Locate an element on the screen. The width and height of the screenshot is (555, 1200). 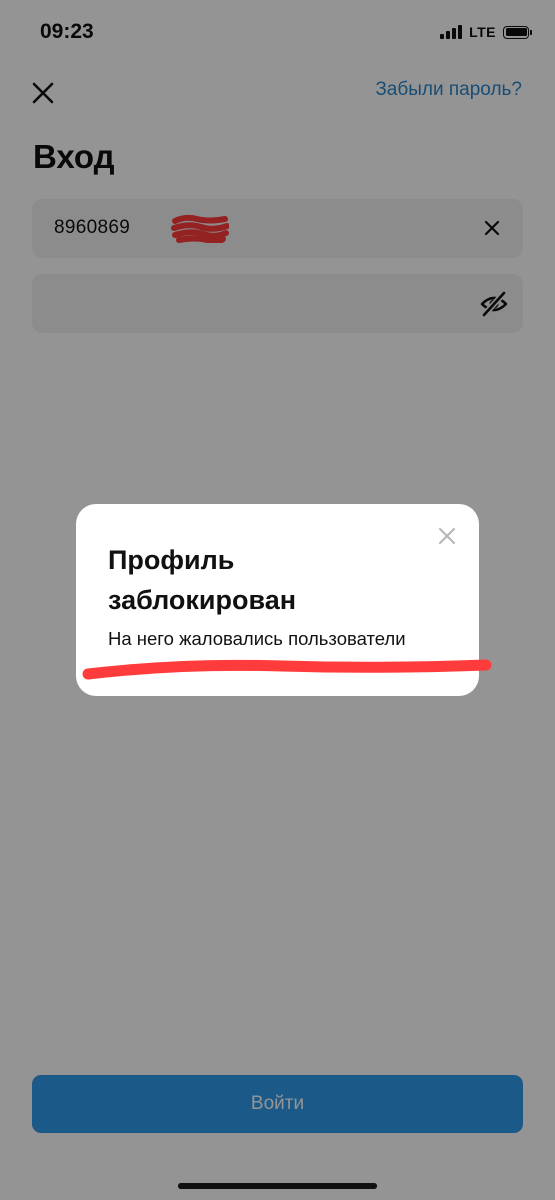
dialog-close-button is located at coordinates (447, 536).